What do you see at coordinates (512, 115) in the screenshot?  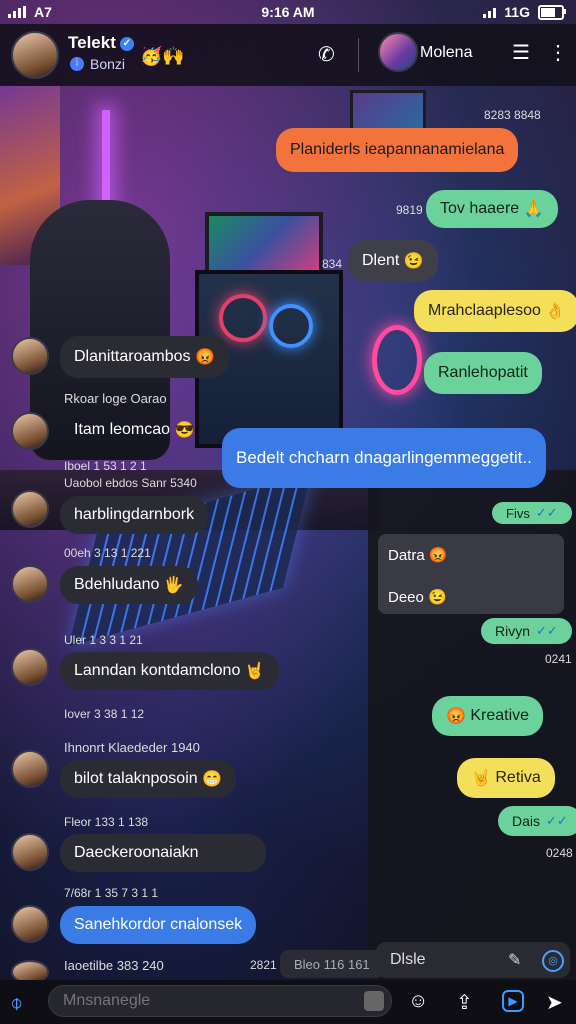 I see `message-meta: 8283 8848` at bounding box center [512, 115].